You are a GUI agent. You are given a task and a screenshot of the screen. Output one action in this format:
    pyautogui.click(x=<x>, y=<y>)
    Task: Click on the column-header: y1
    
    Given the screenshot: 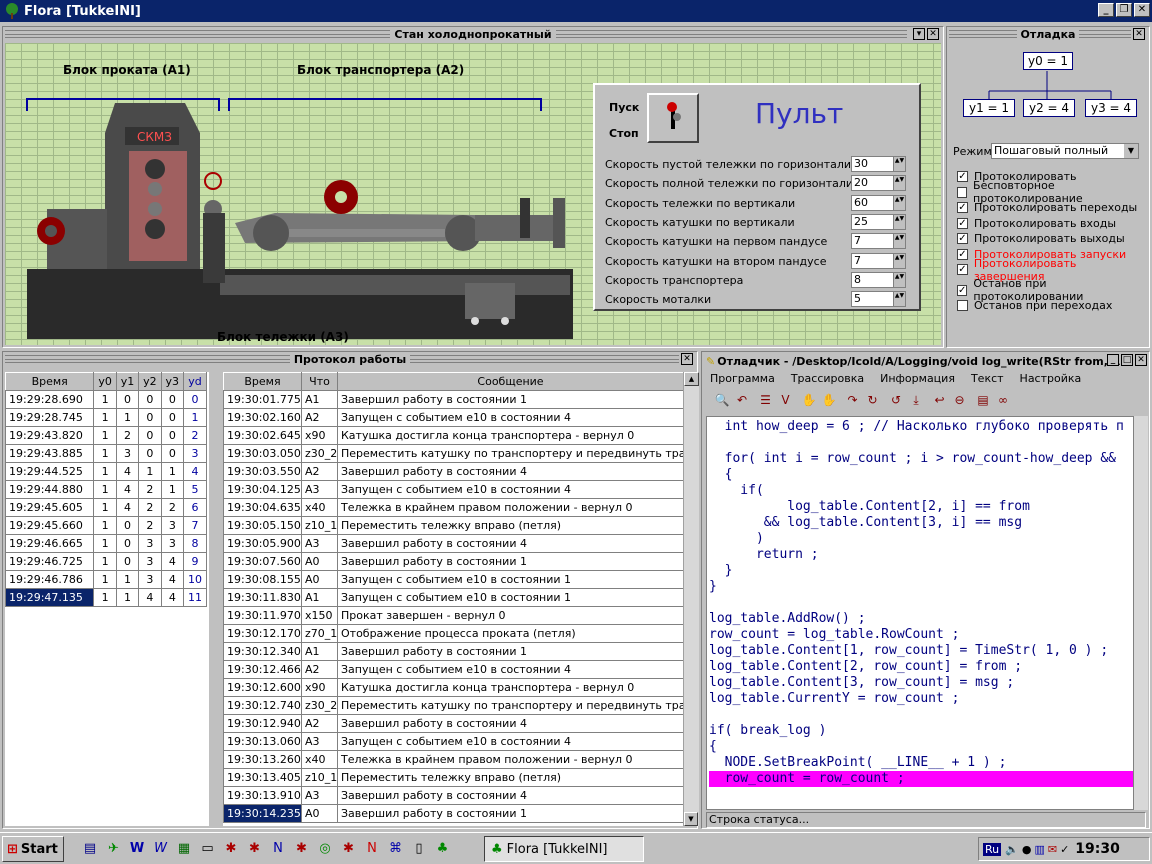 What is the action you would take?
    pyautogui.click(x=127, y=381)
    